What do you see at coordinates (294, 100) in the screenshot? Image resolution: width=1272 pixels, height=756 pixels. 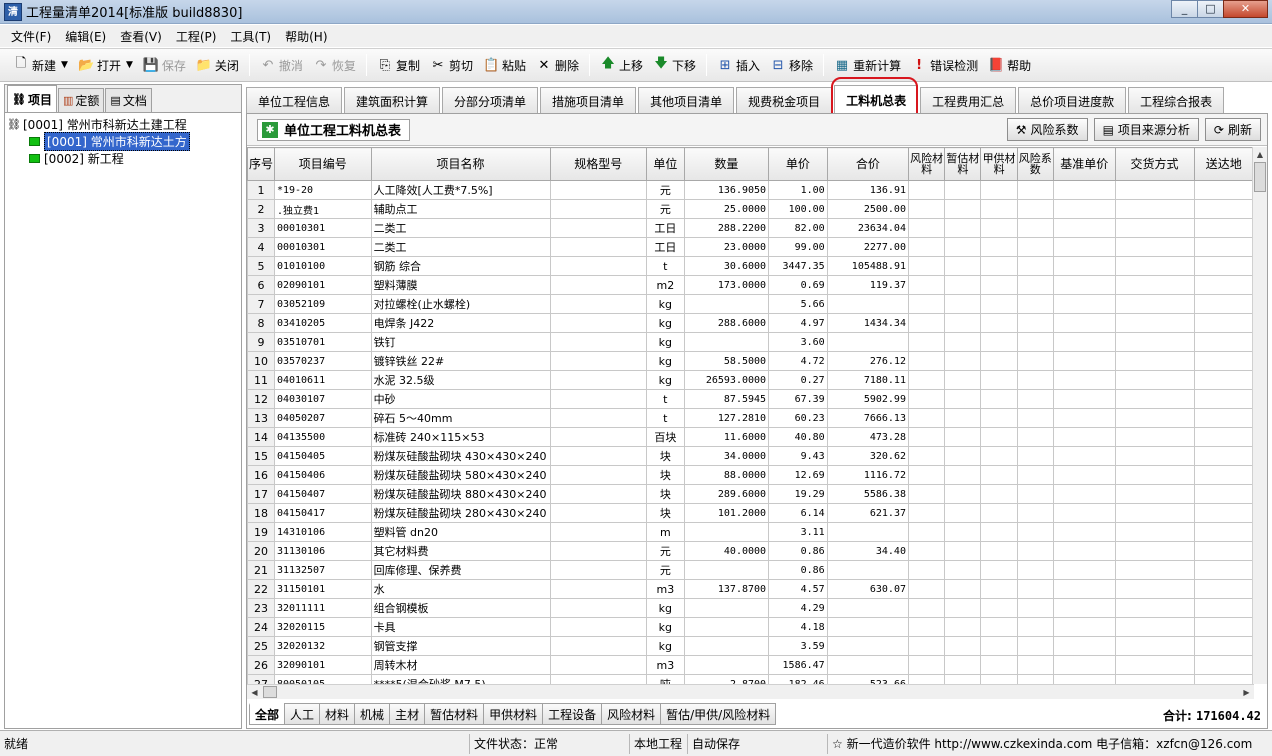 I see `tab-unit-info: 单位工程信息` at bounding box center [294, 100].